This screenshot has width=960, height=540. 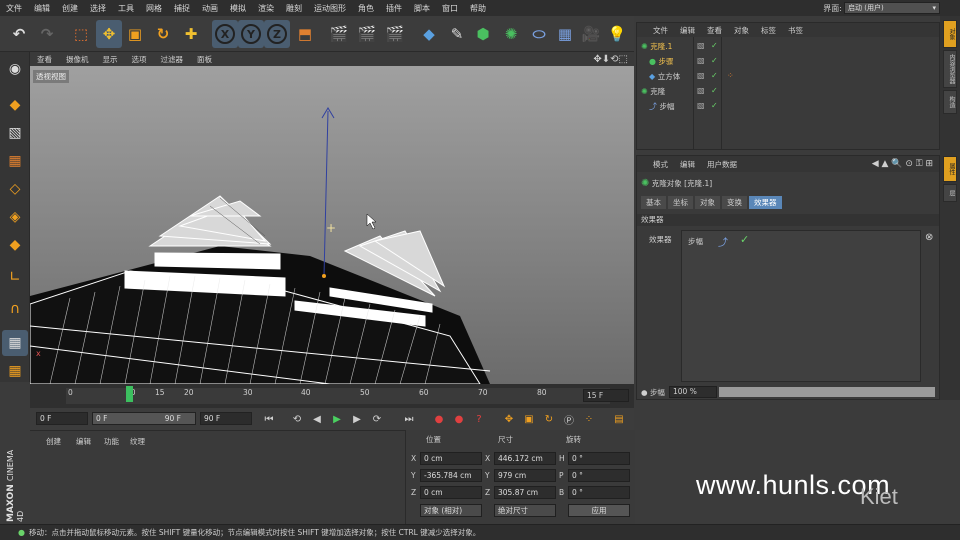 What do you see at coordinates (15, 217) in the screenshot?
I see `edges-mode-icon: ◈` at bounding box center [15, 217].